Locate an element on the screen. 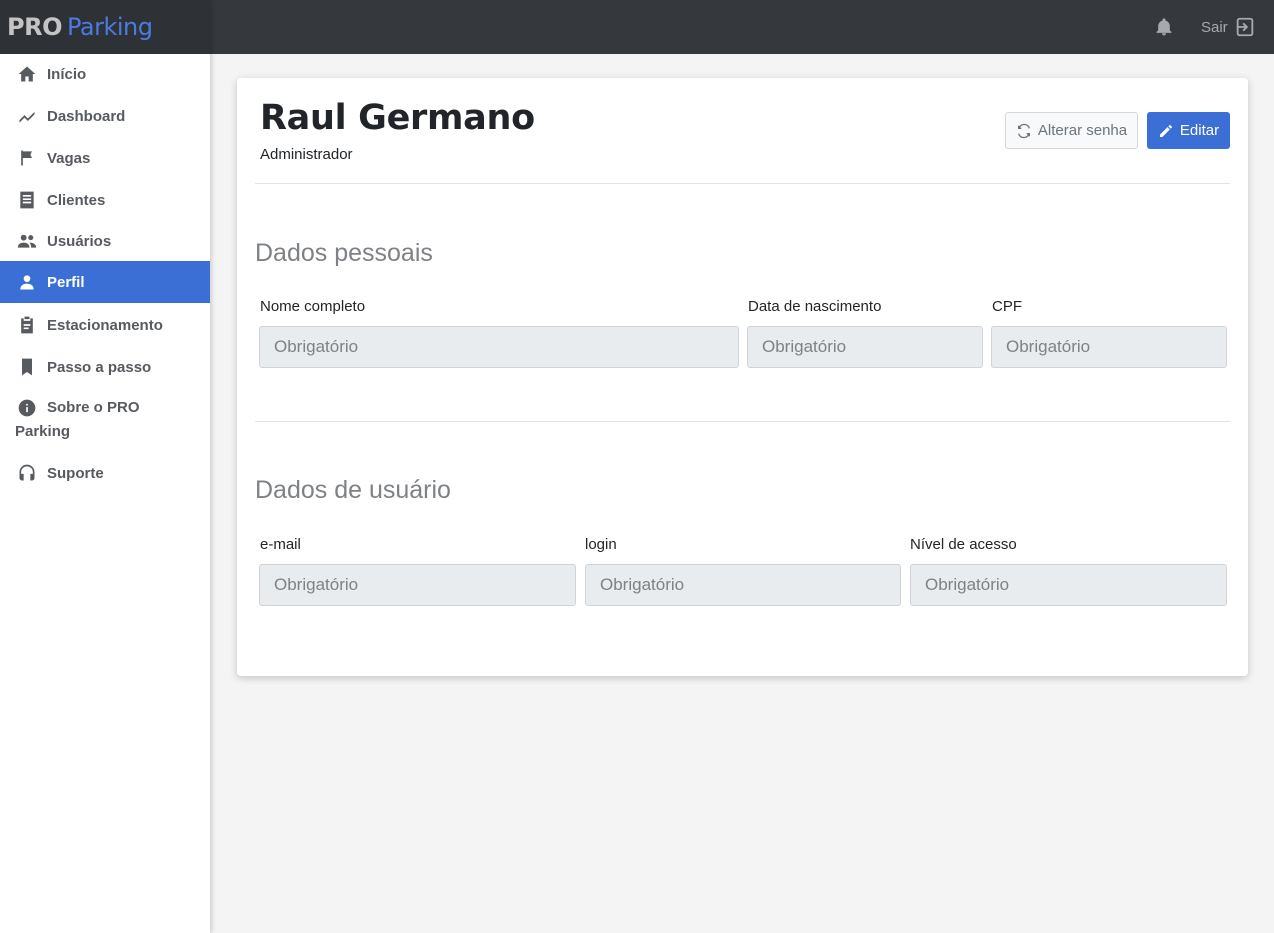  logout-button: Sair is located at coordinates (1228, 27).